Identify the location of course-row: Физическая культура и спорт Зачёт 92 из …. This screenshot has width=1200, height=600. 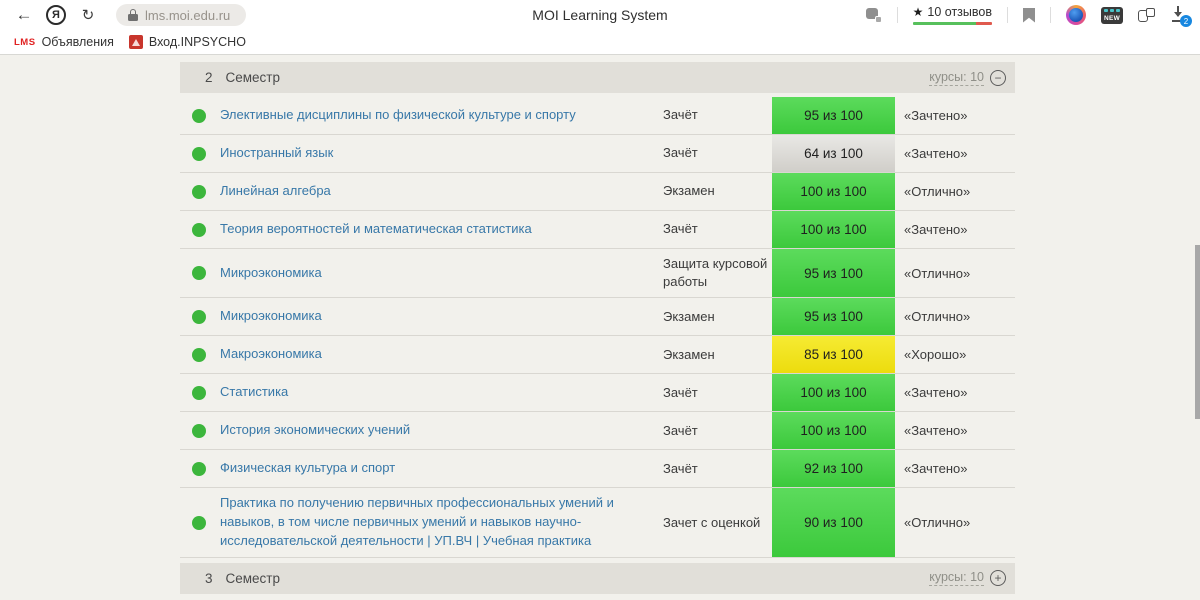
(597, 469).